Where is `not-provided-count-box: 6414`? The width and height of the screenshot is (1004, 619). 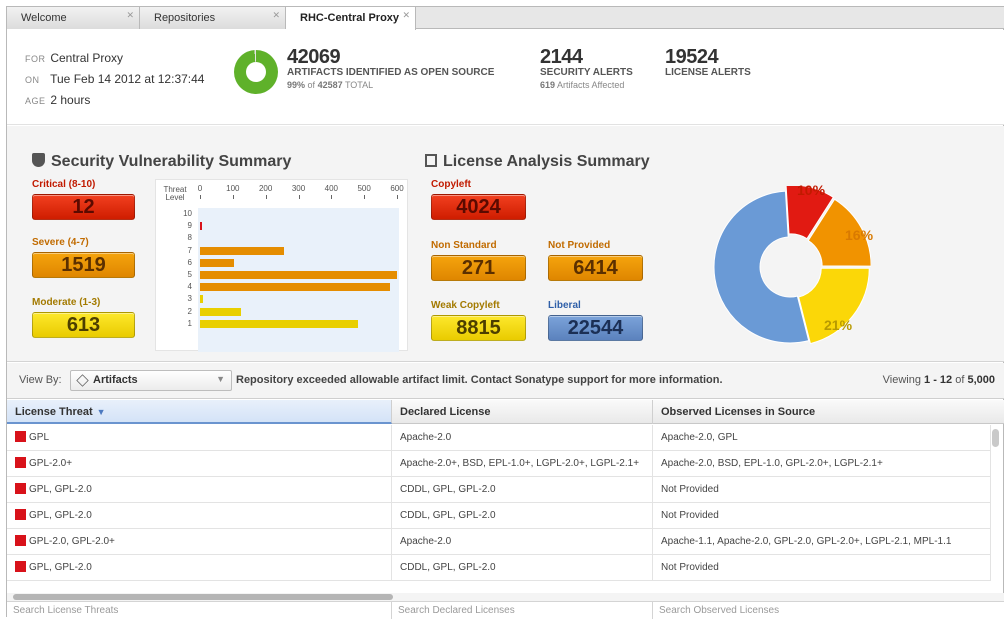
not-provided-count-box: 6414 is located at coordinates (595, 268).